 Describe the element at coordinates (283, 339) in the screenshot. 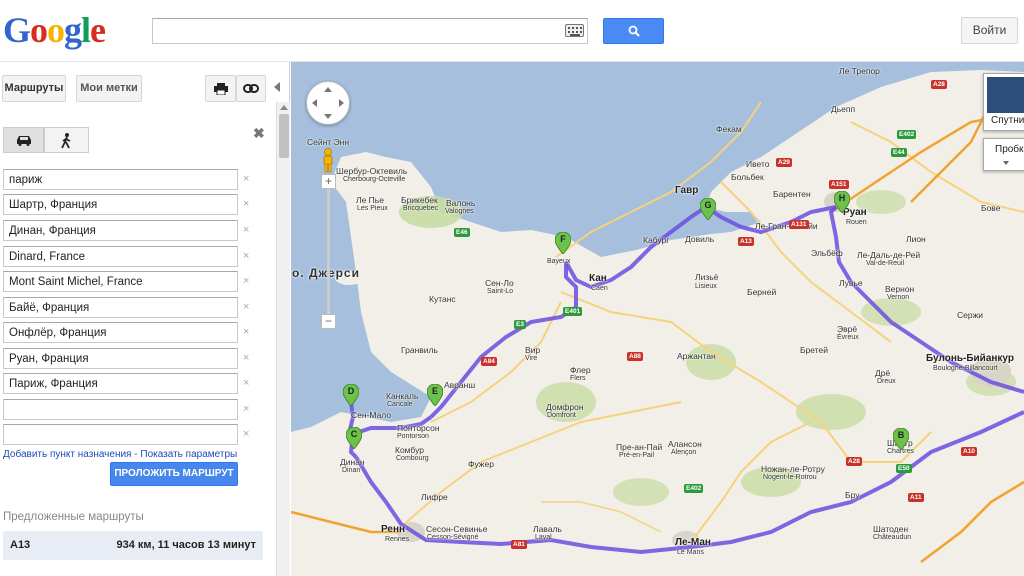

I see `panel-scrollbar` at that location.